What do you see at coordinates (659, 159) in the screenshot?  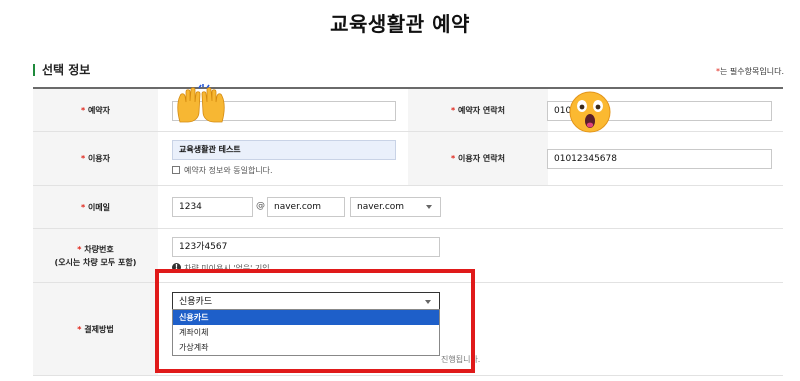 I see `user-phone-input: 01012345678` at bounding box center [659, 159].